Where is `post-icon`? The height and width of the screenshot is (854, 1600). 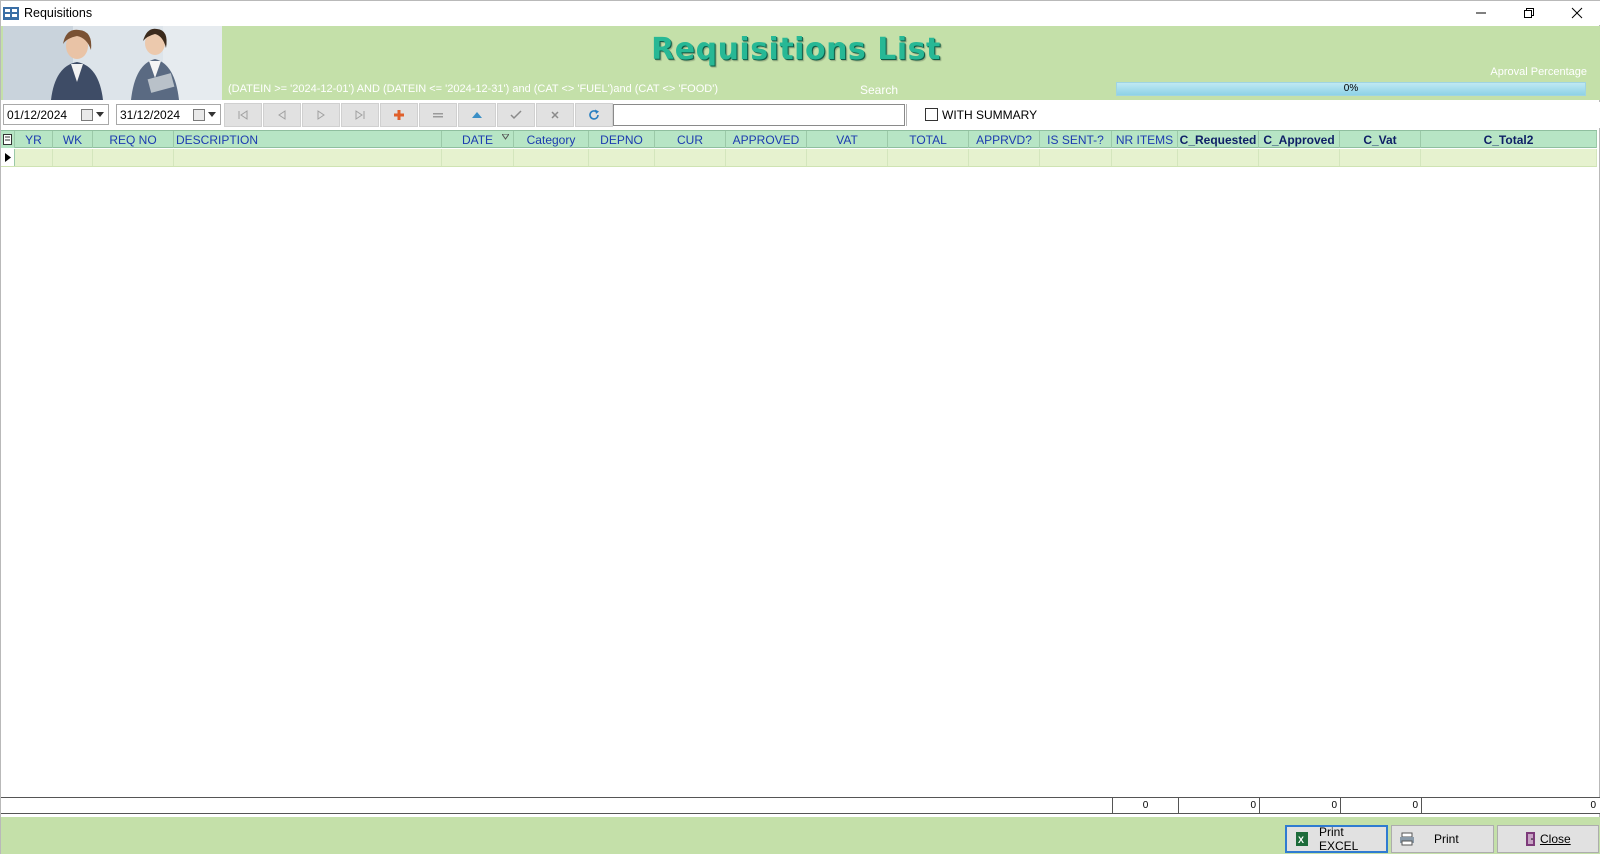
post-icon is located at coordinates (516, 115).